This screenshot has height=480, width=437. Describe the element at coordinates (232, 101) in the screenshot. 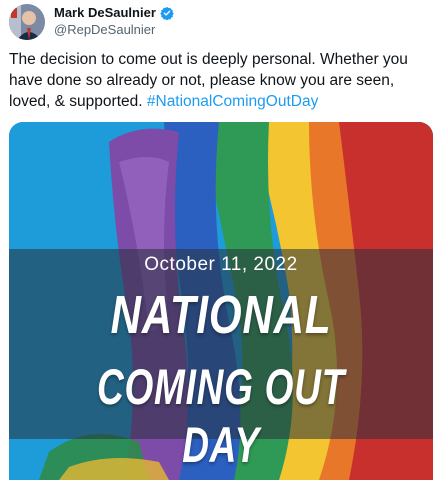

I see `hashtag-link: #NationalComingOutDay` at that location.